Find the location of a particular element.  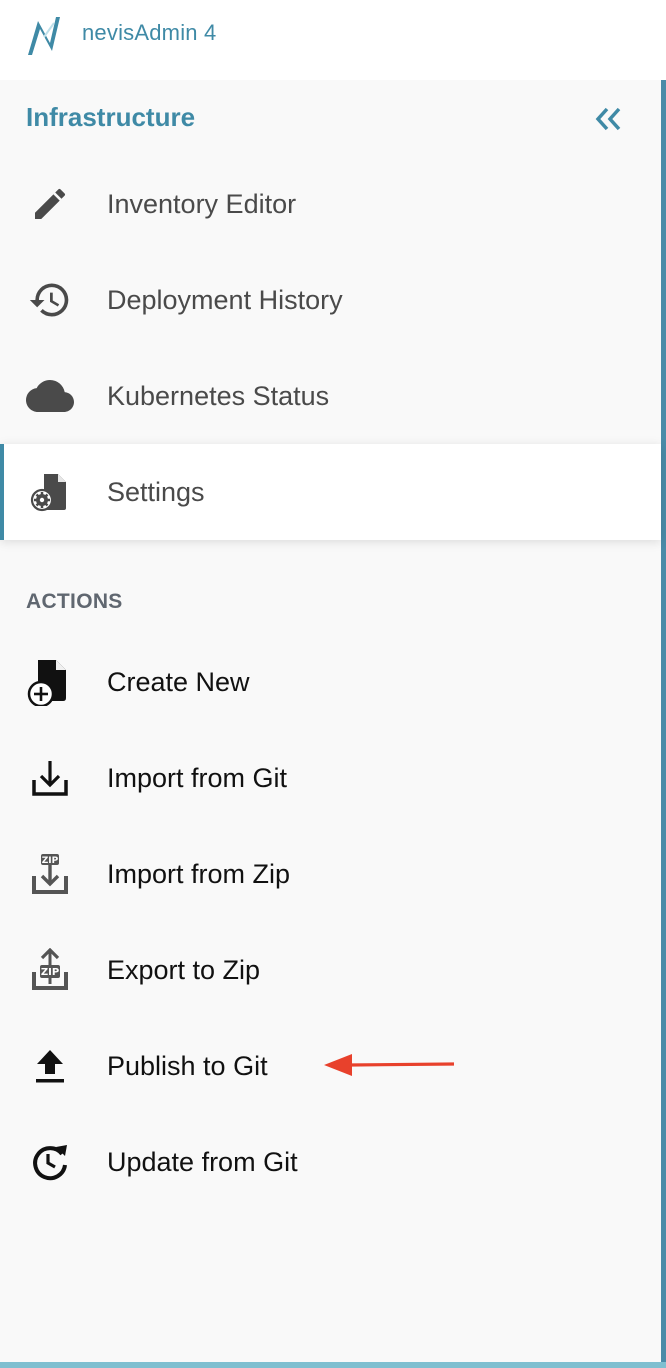

action-label: Export to Zip is located at coordinates (184, 969).